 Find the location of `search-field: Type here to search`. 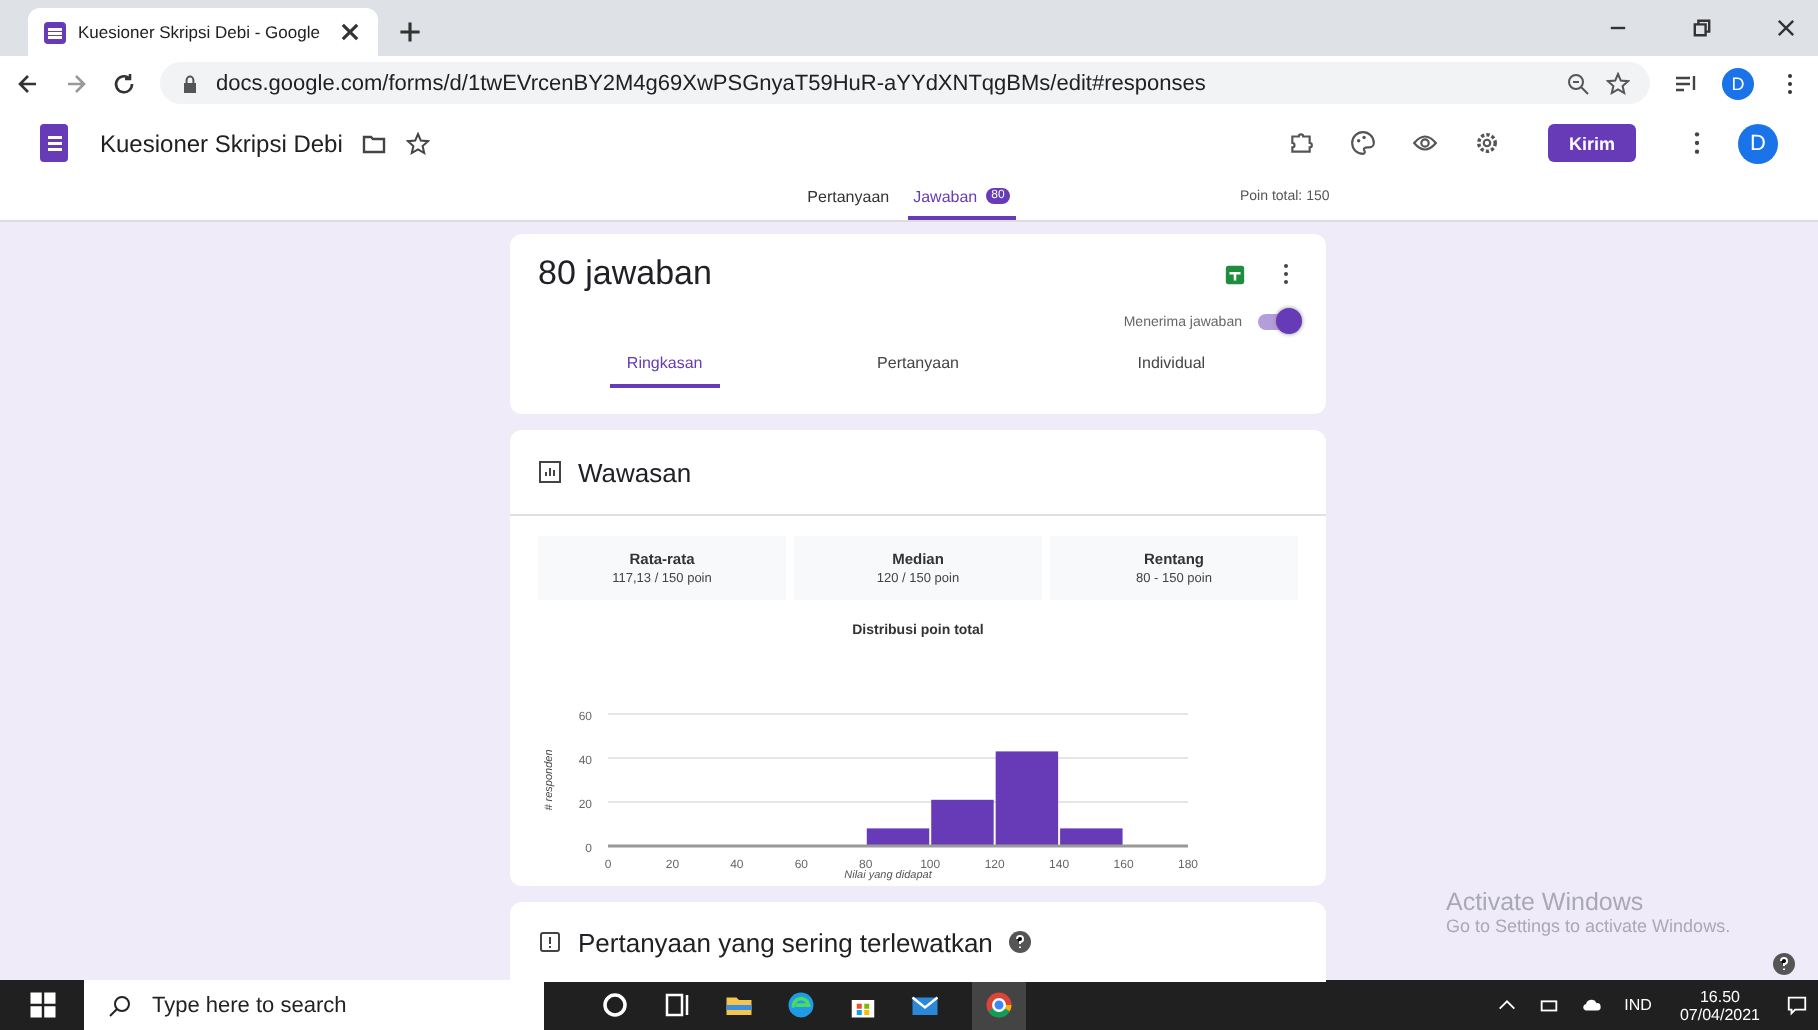

search-field: Type here to search is located at coordinates (314, 1005).